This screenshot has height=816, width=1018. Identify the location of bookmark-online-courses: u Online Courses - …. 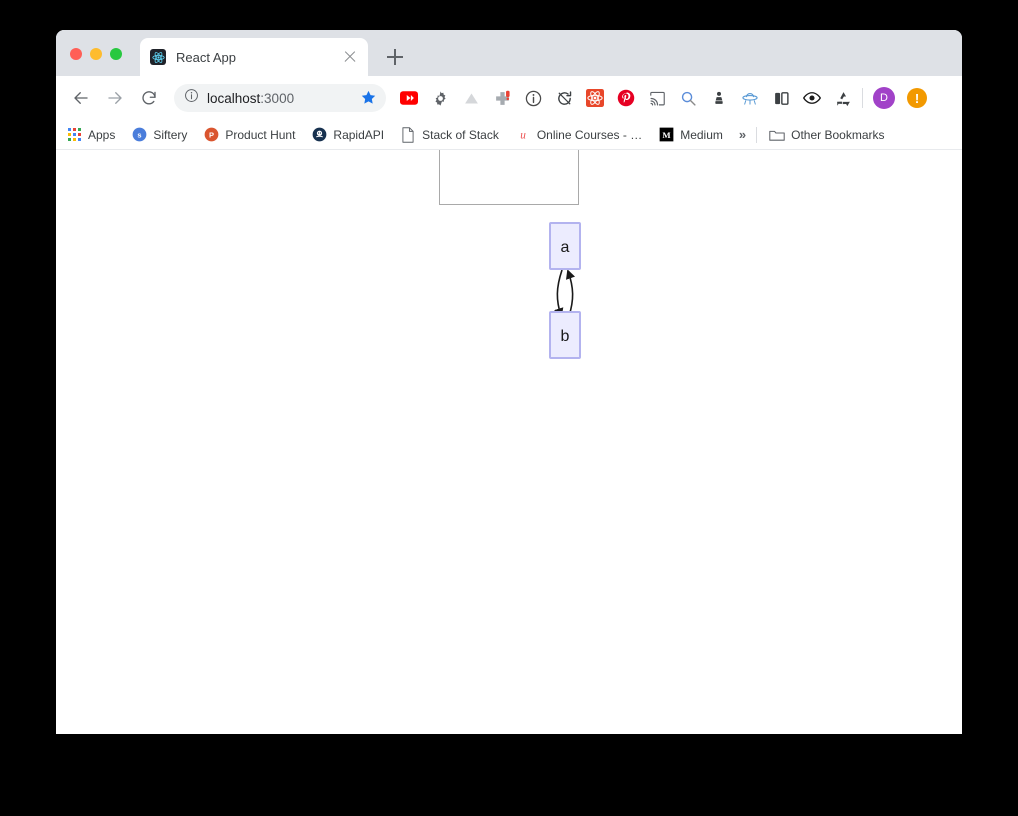
(578, 135).